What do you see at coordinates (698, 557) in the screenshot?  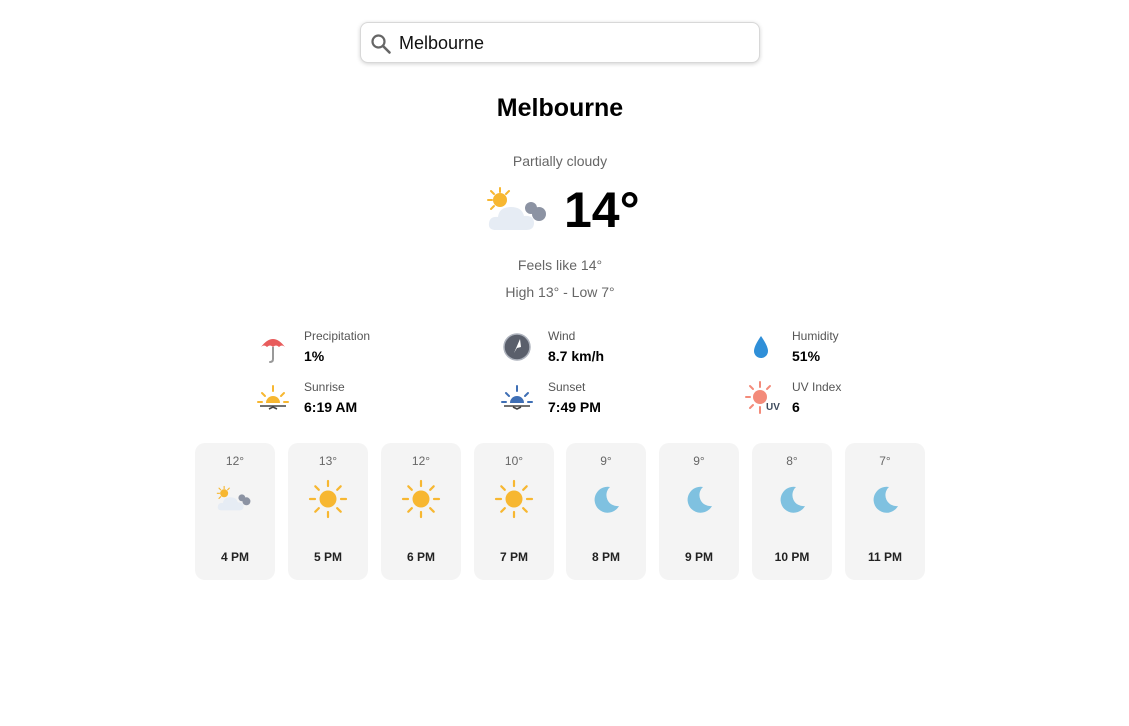 I see `hourly-time: 9 PM` at bounding box center [698, 557].